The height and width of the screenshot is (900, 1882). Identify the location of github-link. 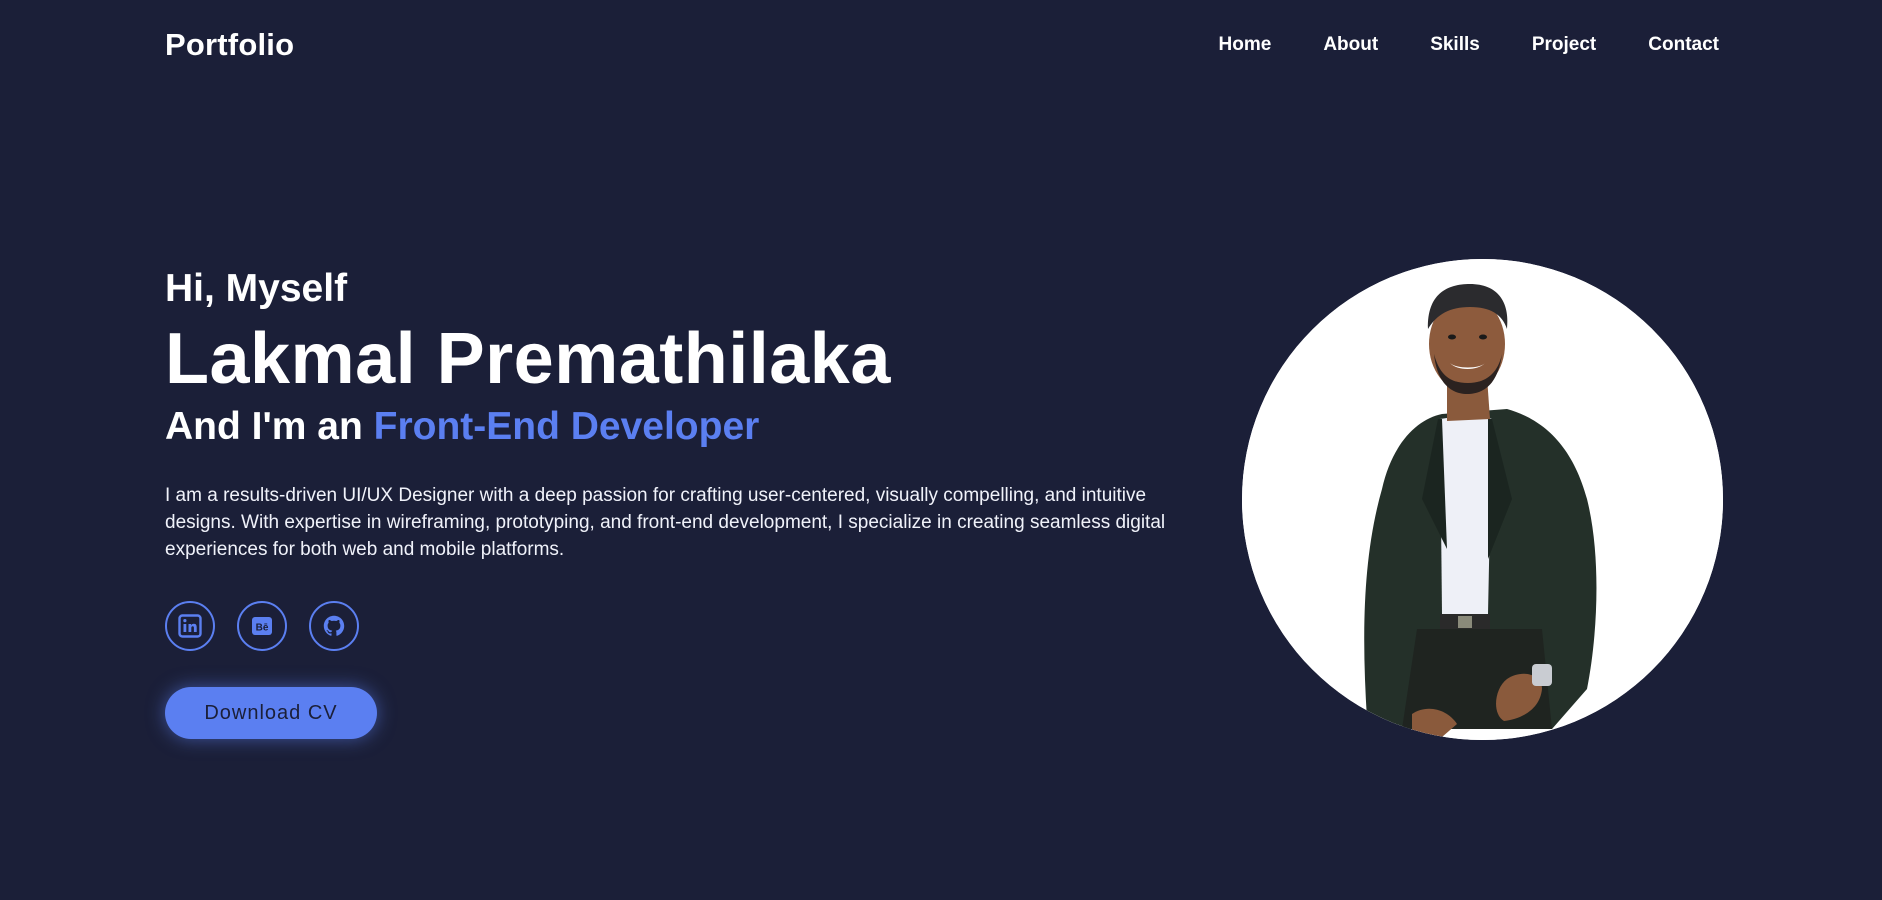
(334, 626).